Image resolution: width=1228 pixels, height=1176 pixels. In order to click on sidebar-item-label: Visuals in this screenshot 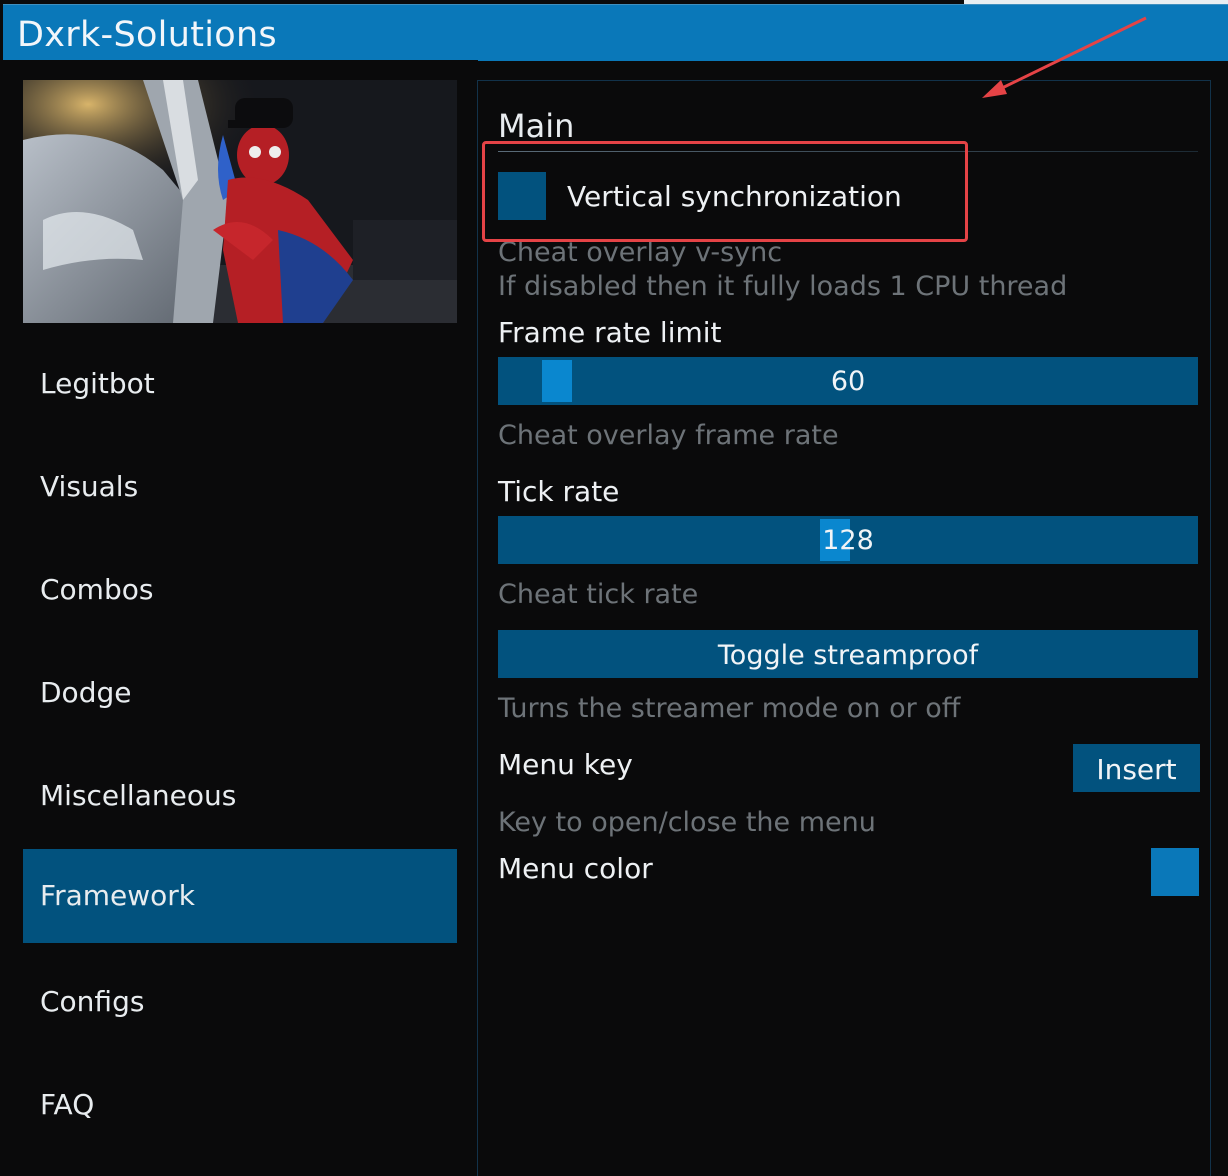, I will do `click(89, 486)`.